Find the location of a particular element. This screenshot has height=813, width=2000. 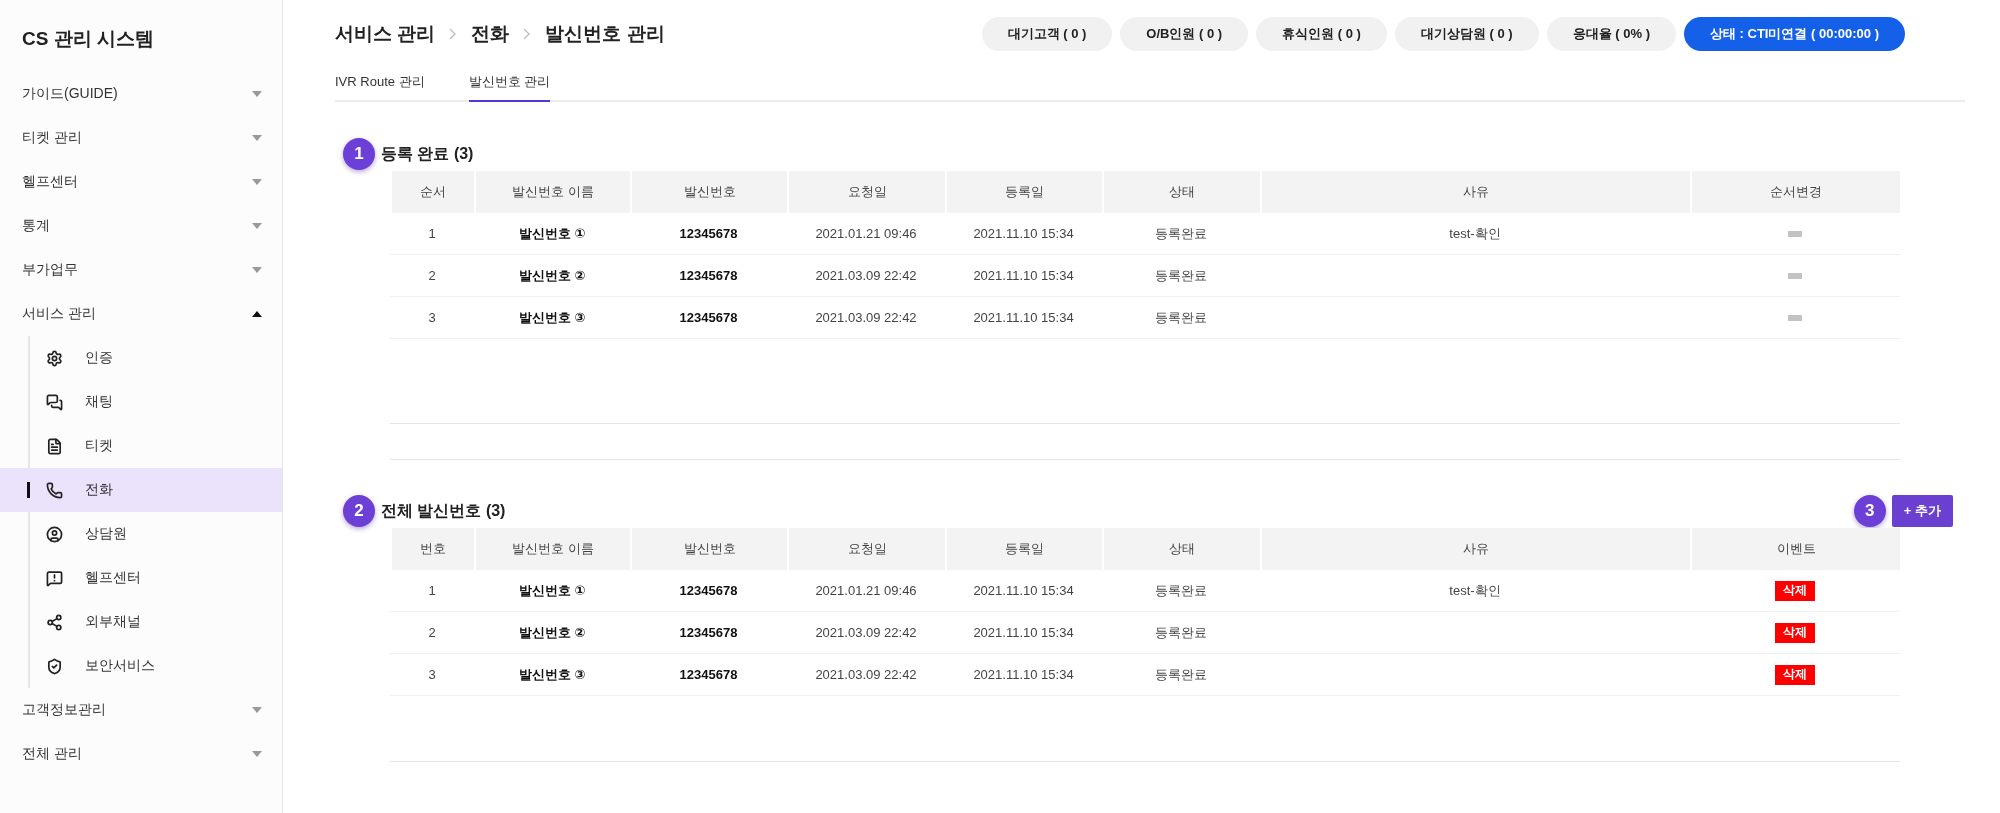

step-number: 1 is located at coordinates (359, 154).